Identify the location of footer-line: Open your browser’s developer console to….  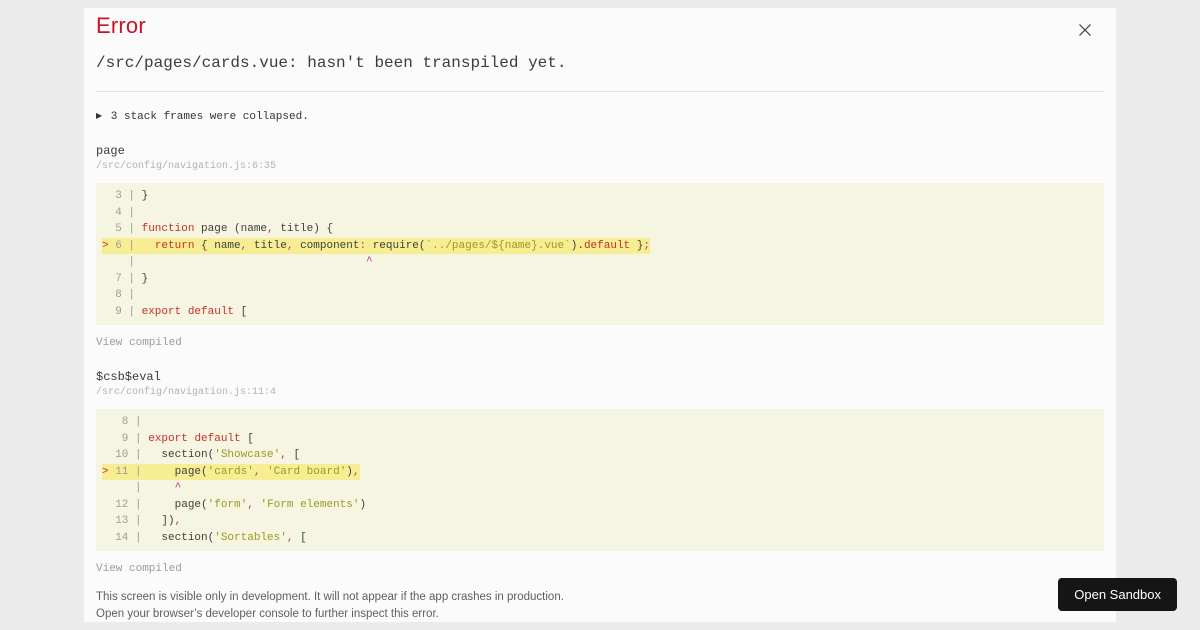
(267, 614).